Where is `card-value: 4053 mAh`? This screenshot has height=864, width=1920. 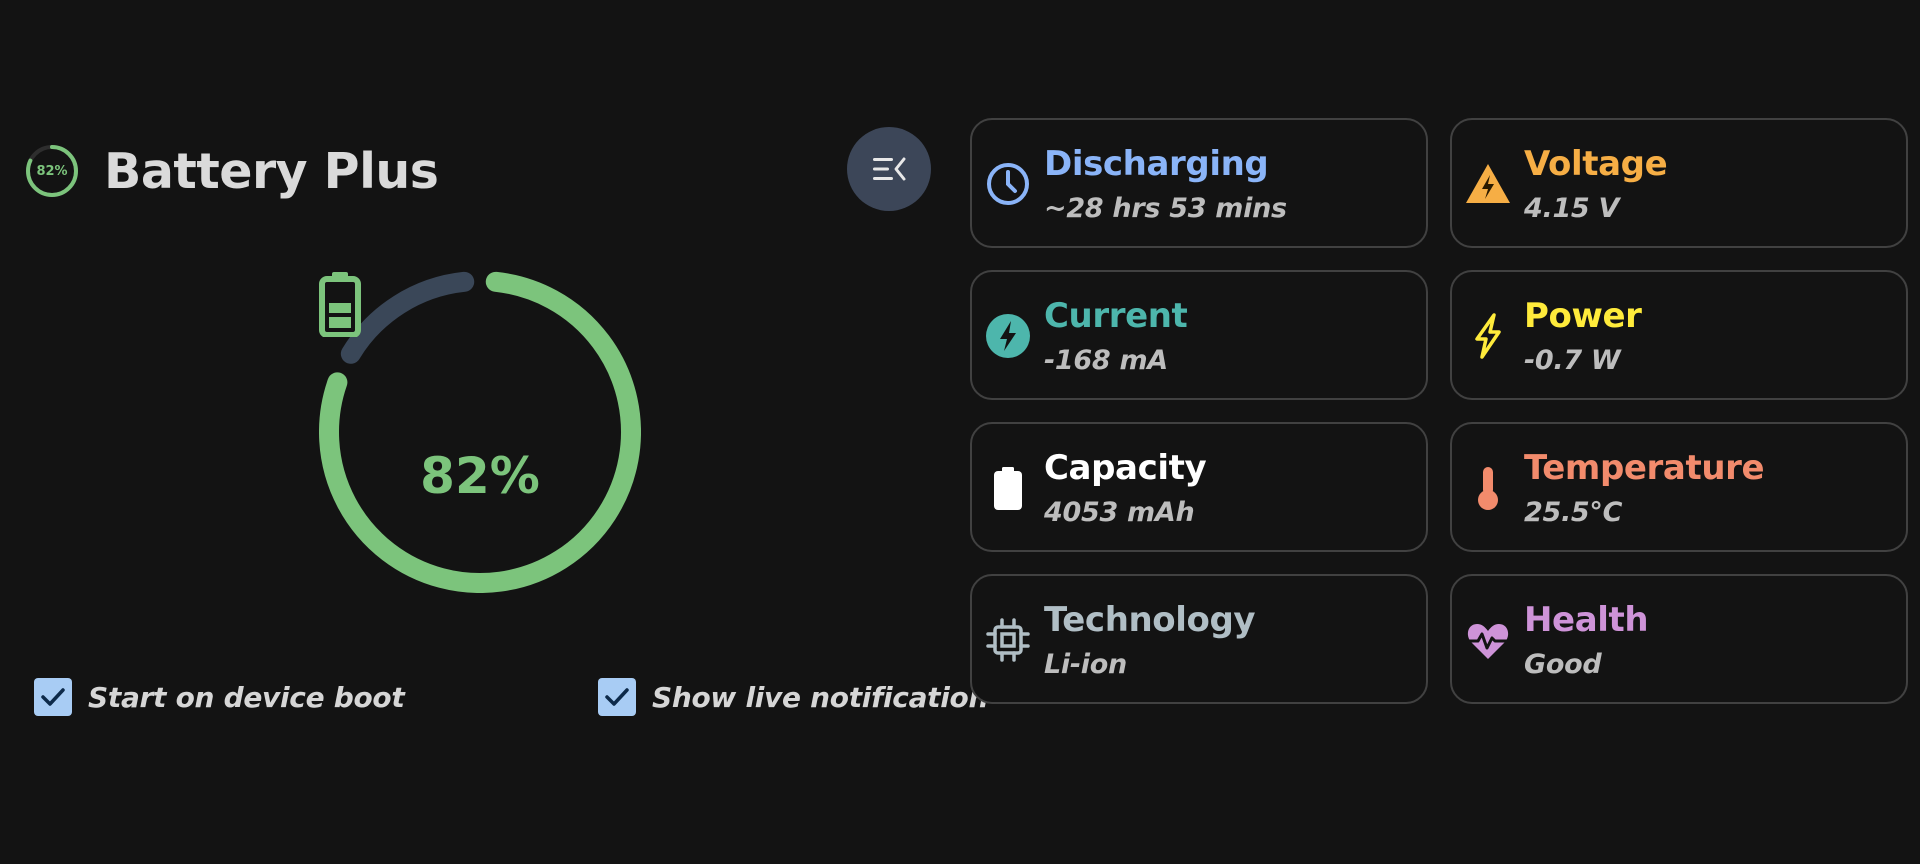
card-value: 4053 mAh is located at coordinates (1119, 512).